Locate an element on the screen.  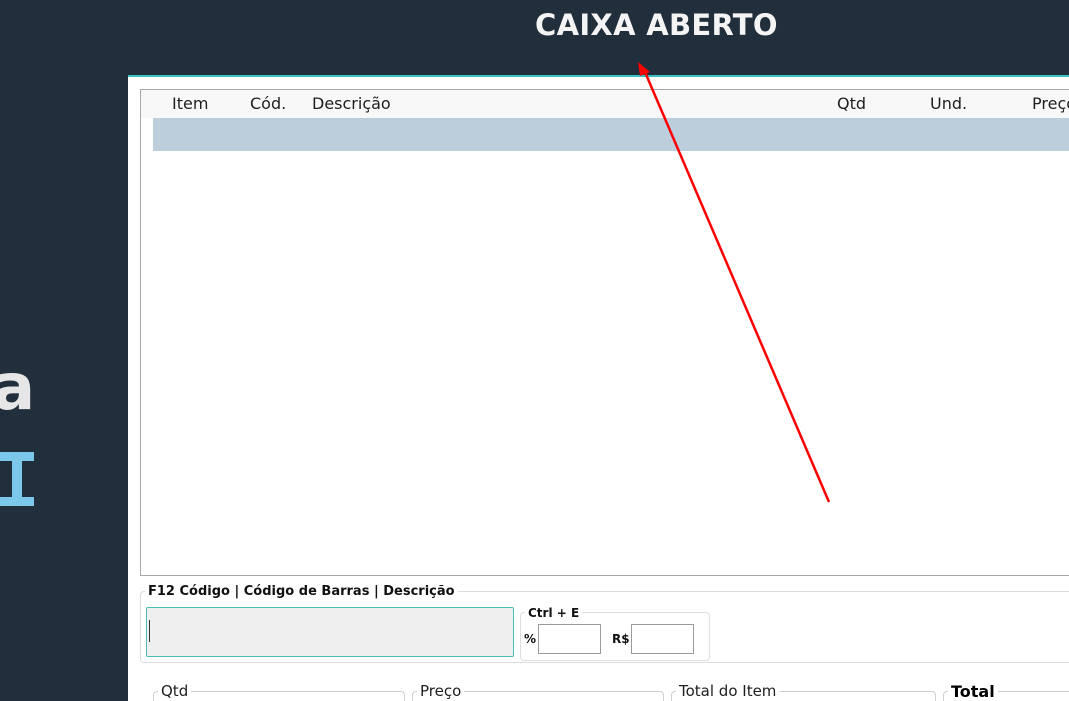
total-group: Total is located at coordinates (1006, 692).